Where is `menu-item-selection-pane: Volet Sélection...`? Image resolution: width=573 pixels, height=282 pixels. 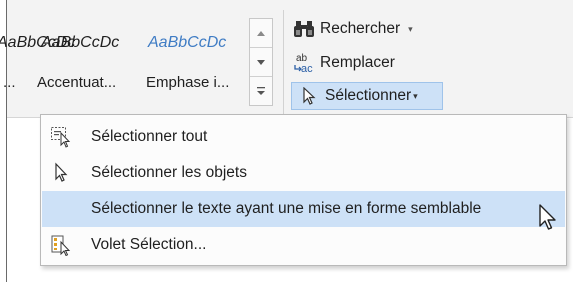 menu-item-selection-pane: Volet Sélection... is located at coordinates (303, 245).